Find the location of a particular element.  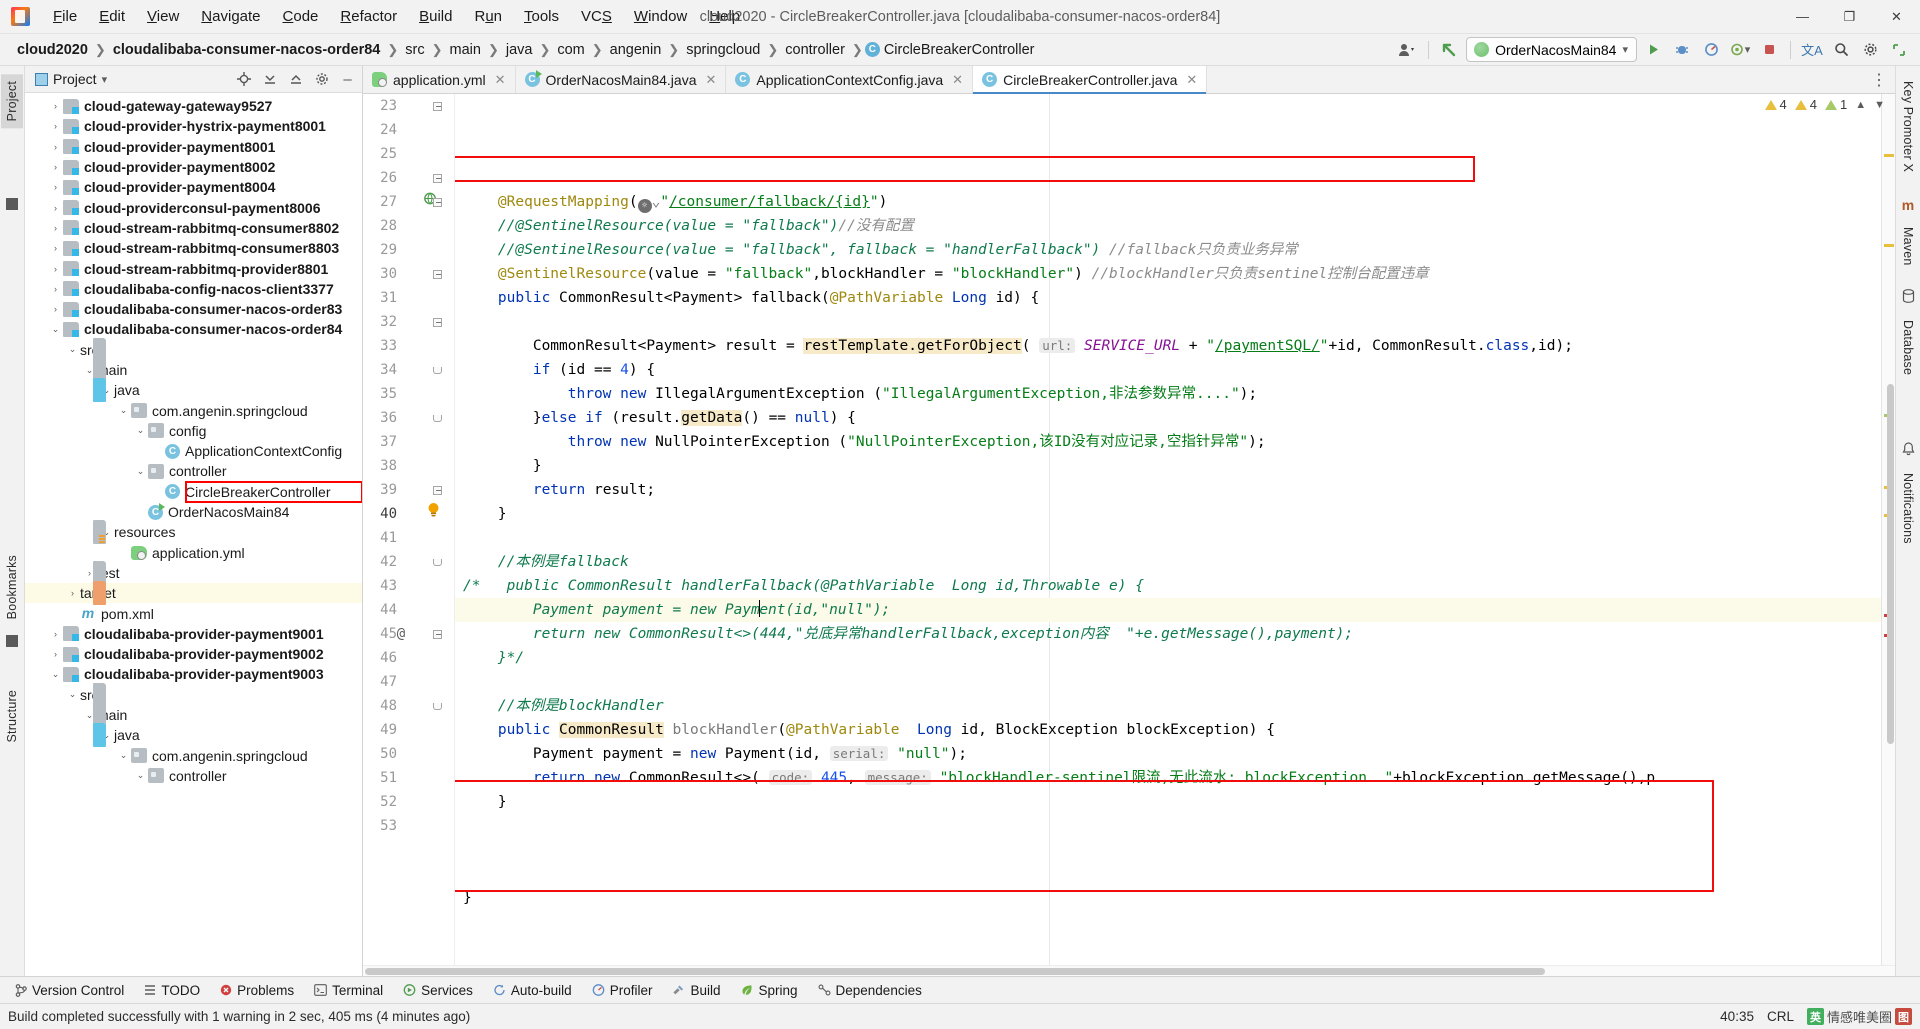

tool-profiler: Profiler is located at coordinates (622, 990).